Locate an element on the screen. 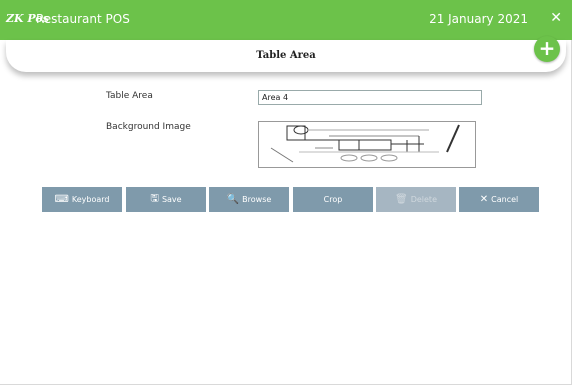  delete-button: 🗑 Delete is located at coordinates (416, 199).